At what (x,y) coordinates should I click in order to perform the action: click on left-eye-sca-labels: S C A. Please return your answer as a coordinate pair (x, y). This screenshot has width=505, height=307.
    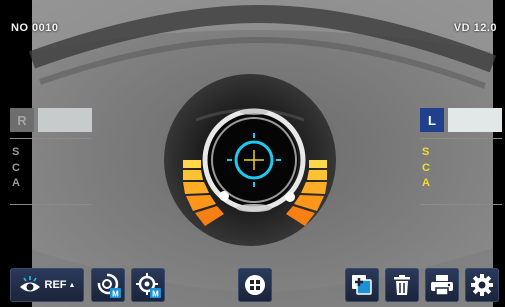
    Looking at the image, I should click on (461, 165).